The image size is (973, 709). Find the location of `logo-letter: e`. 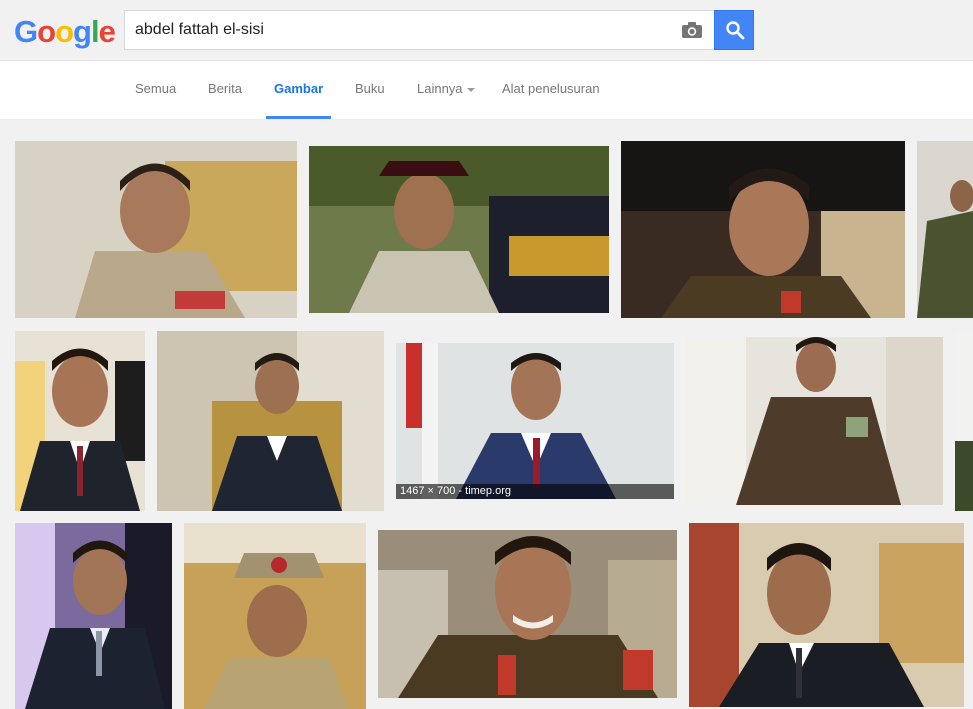

logo-letter: e is located at coordinates (107, 31).